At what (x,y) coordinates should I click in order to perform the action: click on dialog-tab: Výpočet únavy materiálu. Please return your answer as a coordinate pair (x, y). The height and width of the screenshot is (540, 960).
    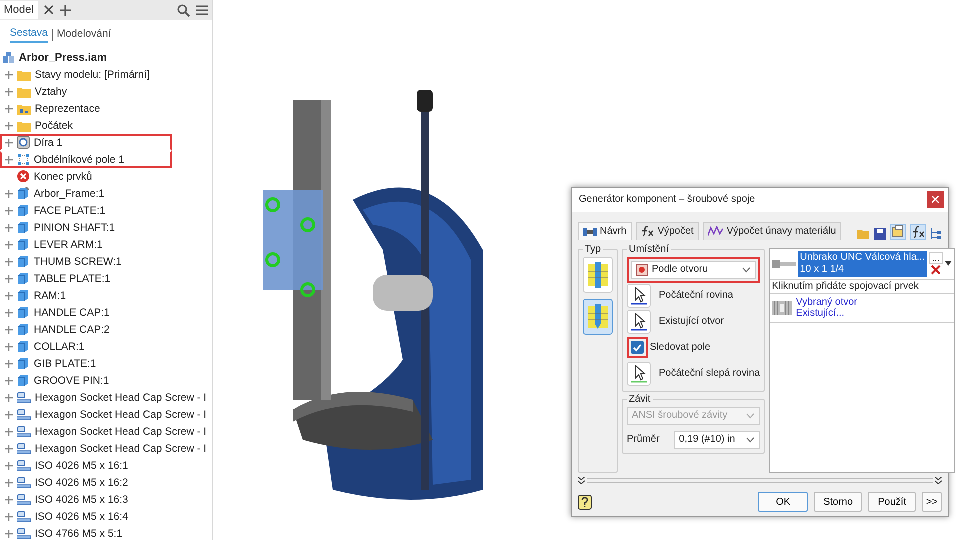
    Looking at the image, I should click on (772, 231).